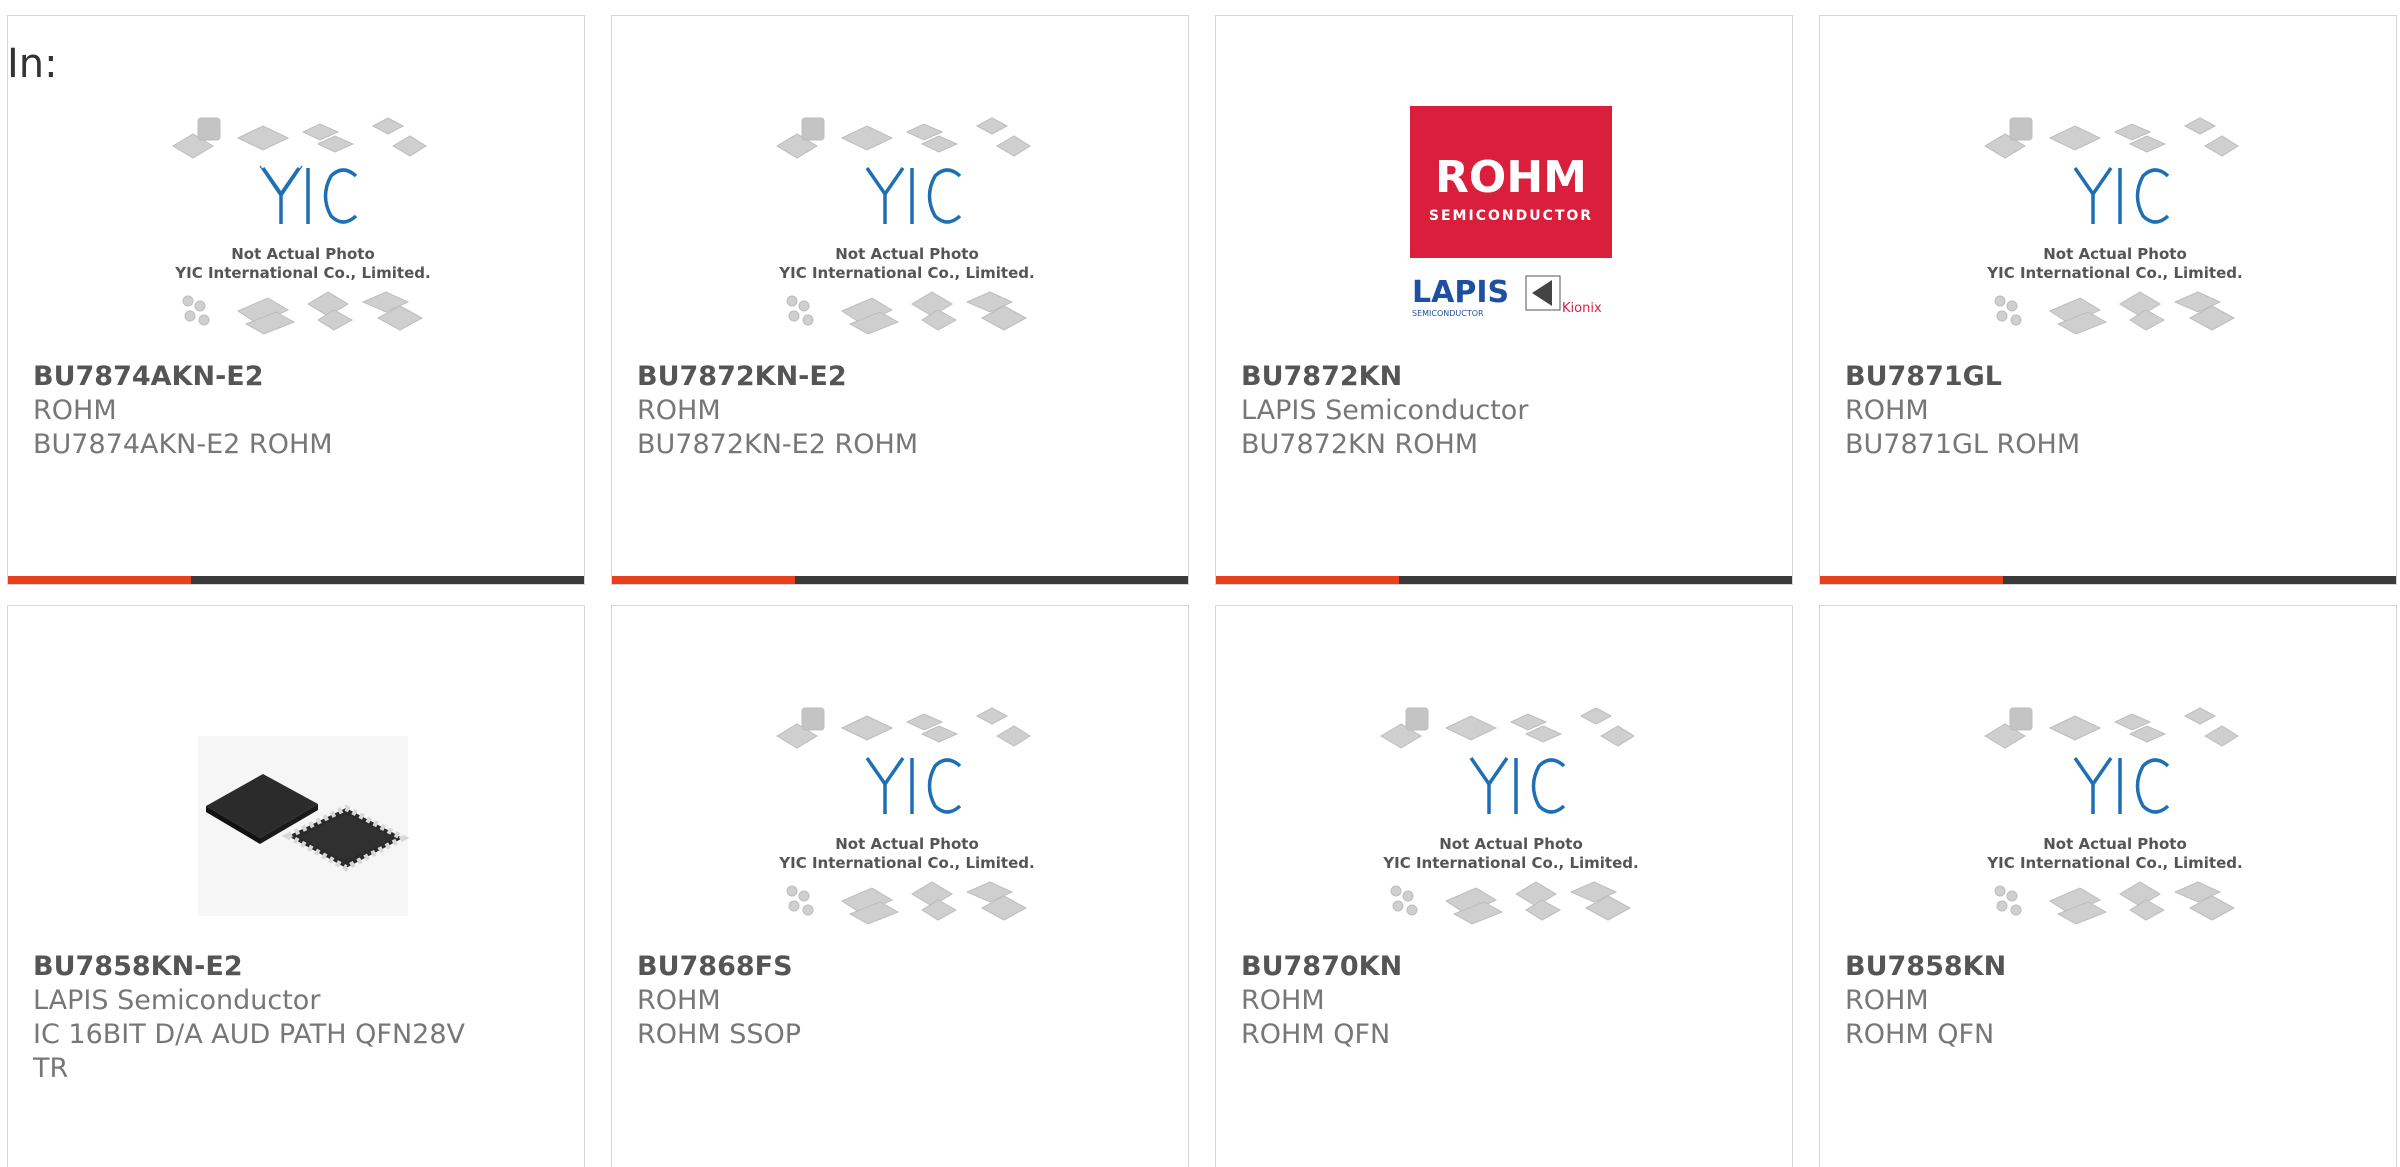  I want to click on svg-text: LAPIS, so click(1460, 292).